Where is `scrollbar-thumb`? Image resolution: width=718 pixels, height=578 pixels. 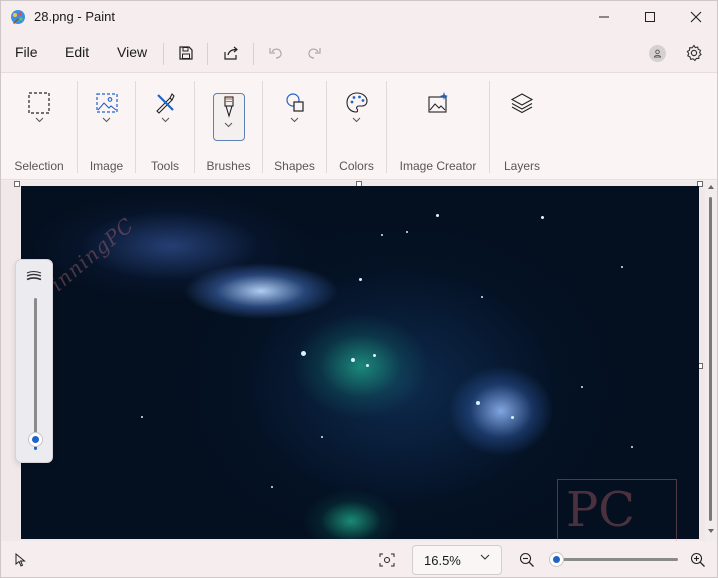 scrollbar-thumb is located at coordinates (710, 359).